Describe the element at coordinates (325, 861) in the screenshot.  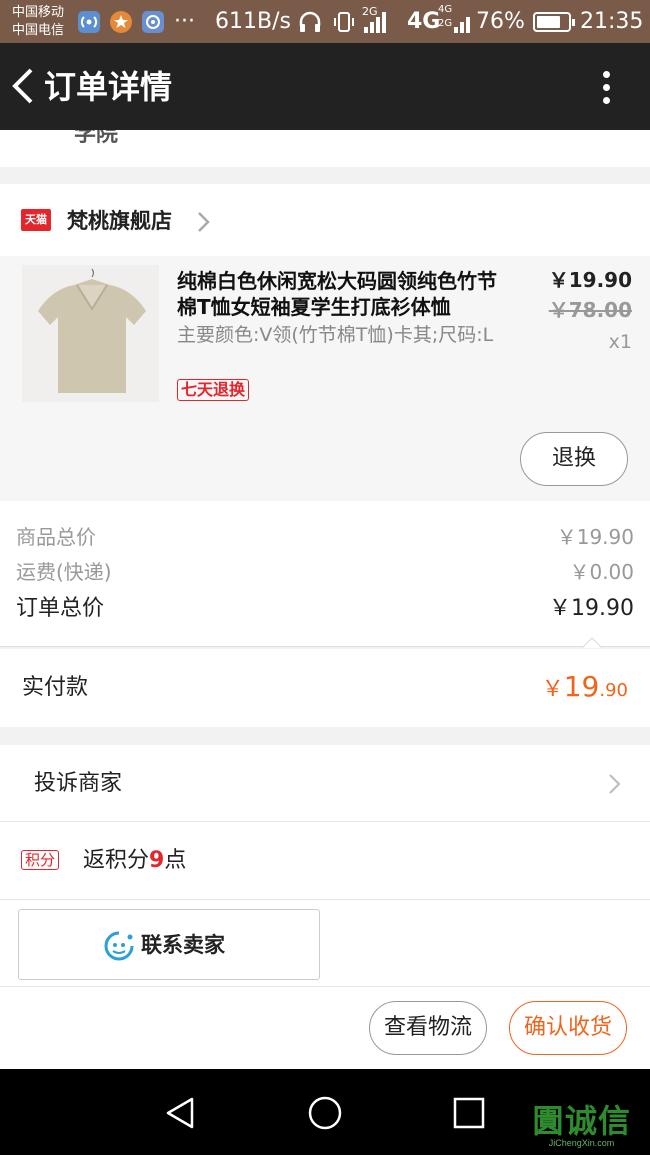
I see `points-row: 积分 返积分9点` at that location.